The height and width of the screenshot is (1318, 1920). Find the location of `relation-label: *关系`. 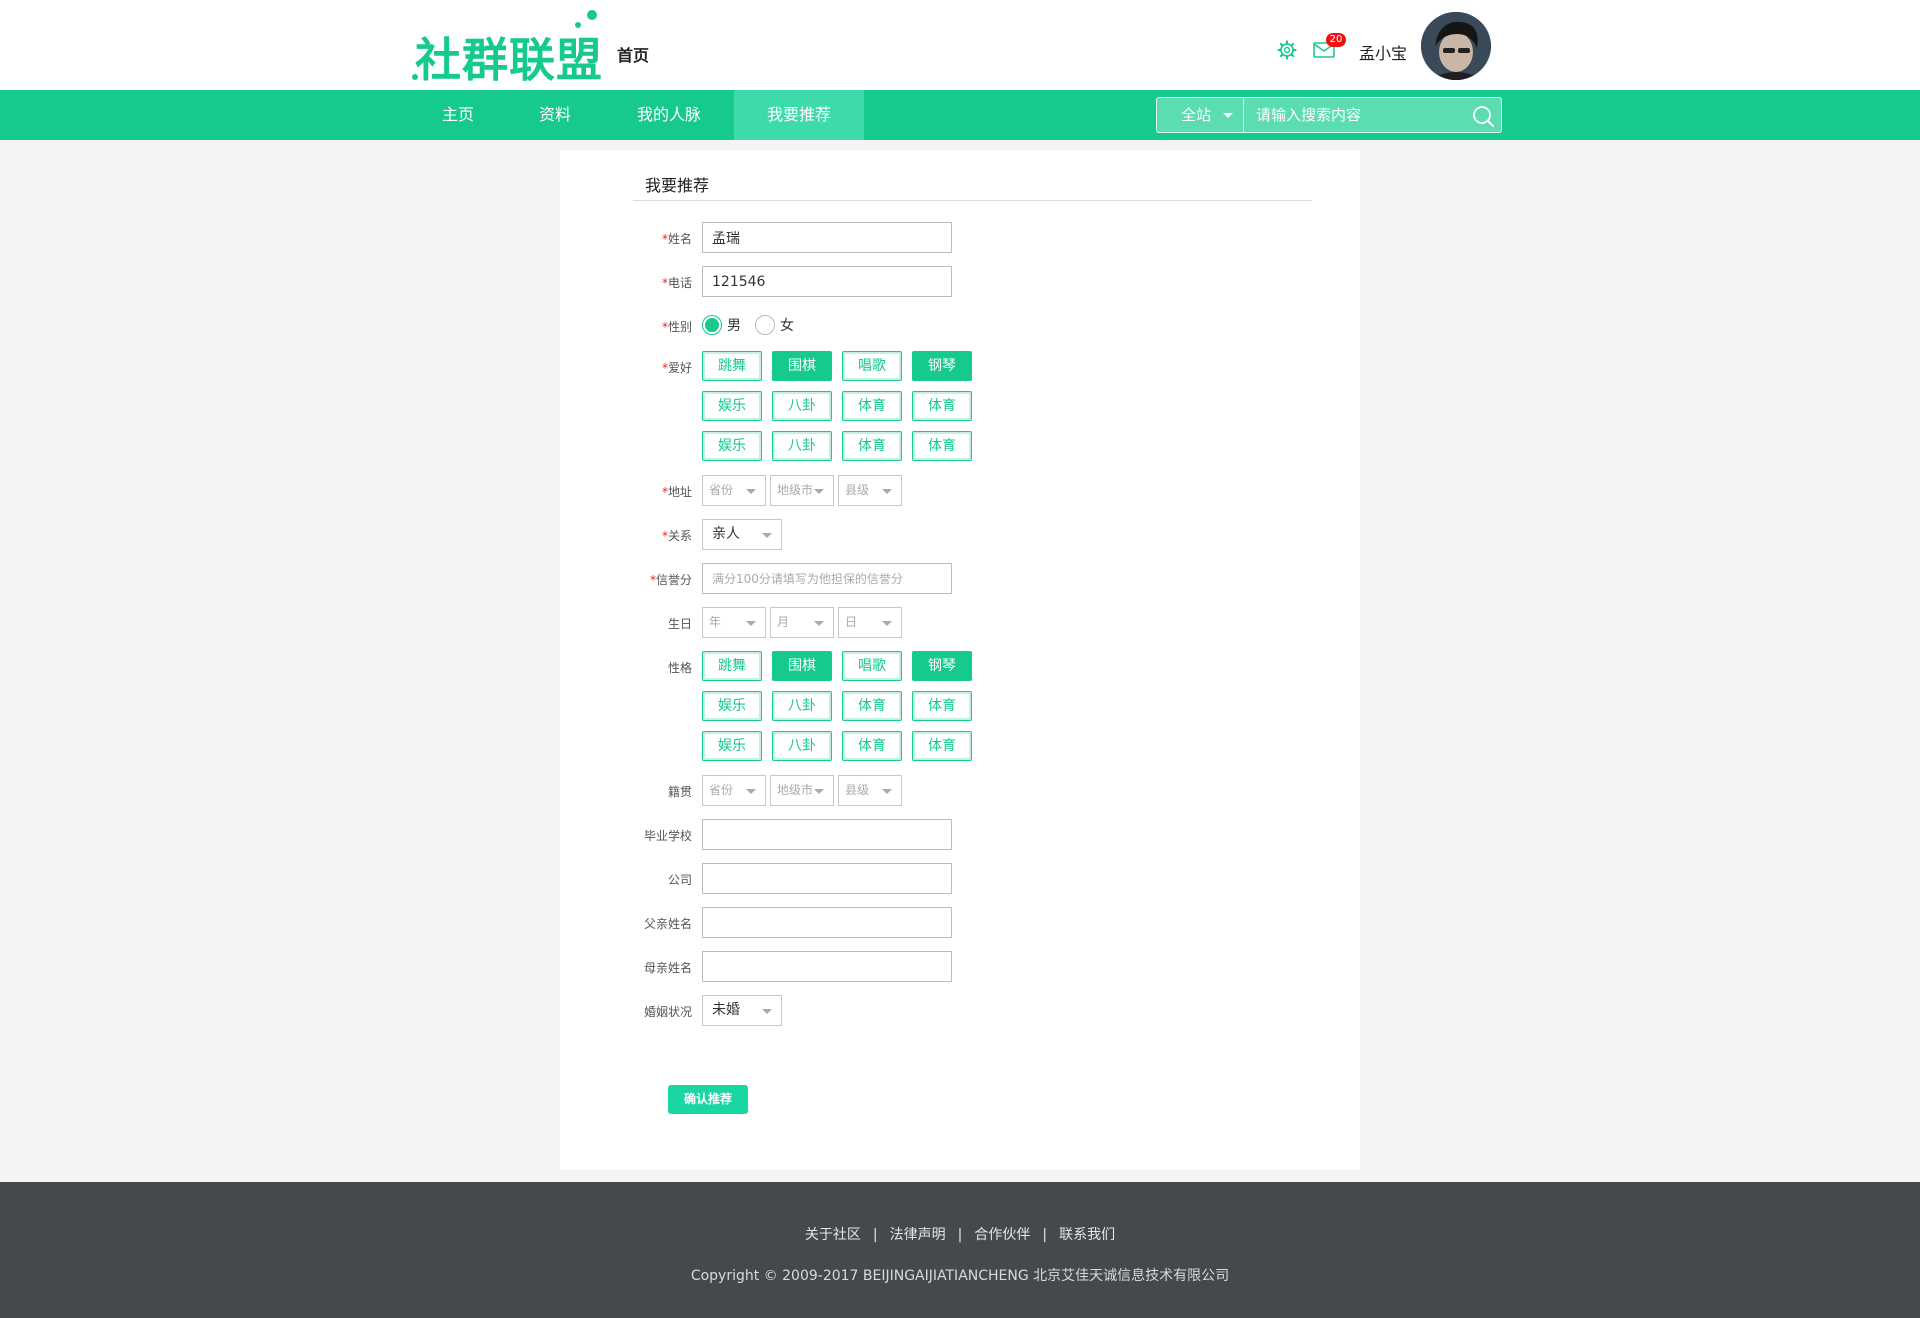

relation-label: *关系 is located at coordinates (676, 536).